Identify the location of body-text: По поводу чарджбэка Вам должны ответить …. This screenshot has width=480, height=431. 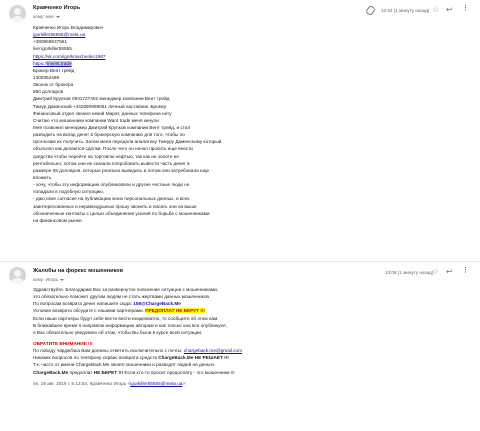
(108, 351).